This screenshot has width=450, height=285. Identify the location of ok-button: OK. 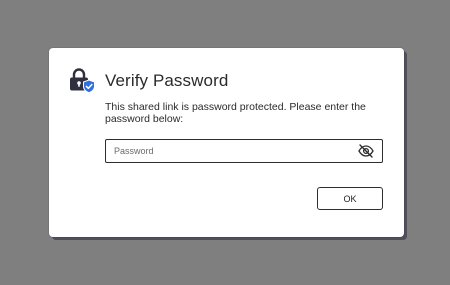
(350, 198).